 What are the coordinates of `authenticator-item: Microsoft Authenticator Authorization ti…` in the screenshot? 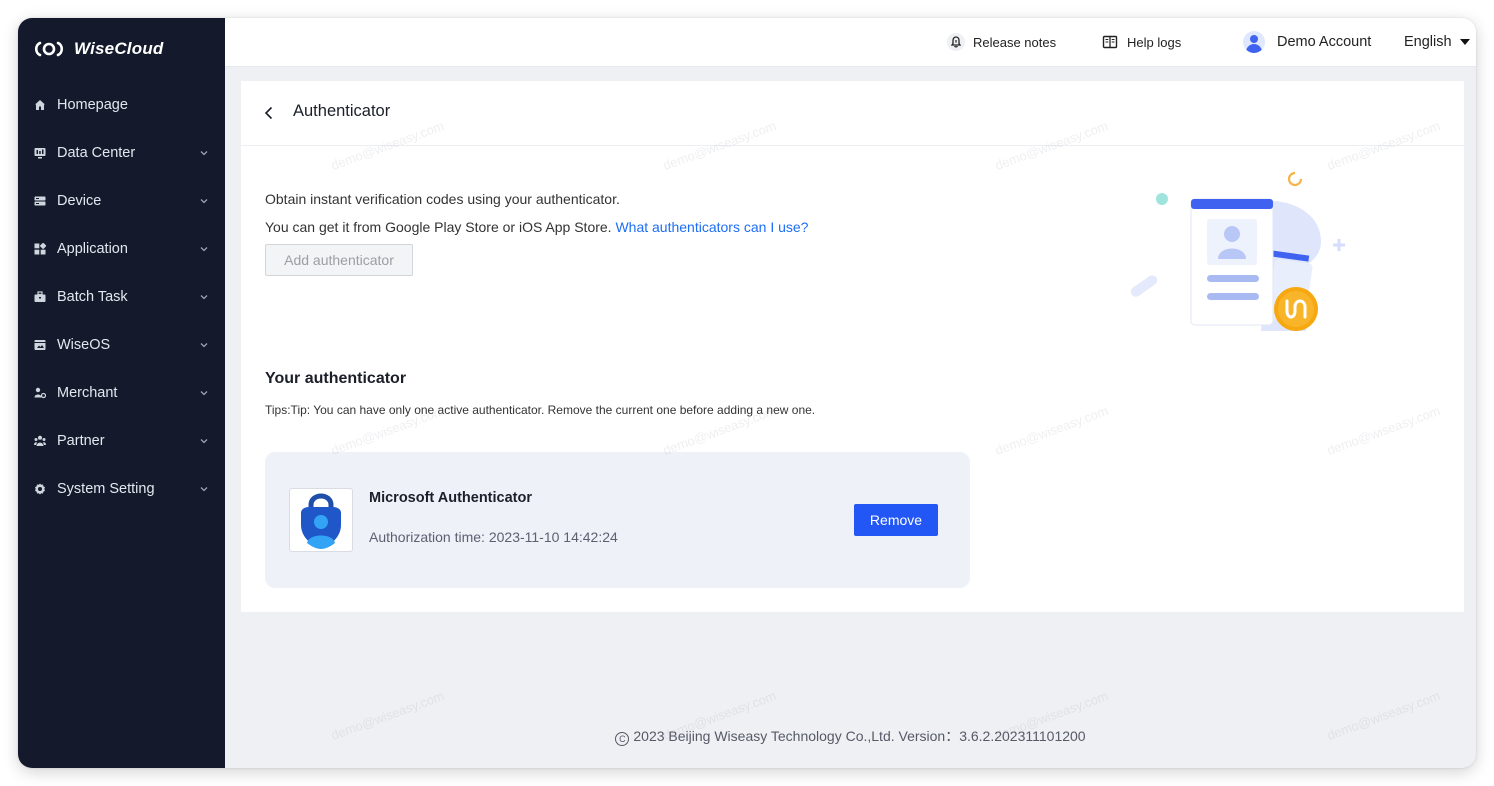 It's located at (617, 520).